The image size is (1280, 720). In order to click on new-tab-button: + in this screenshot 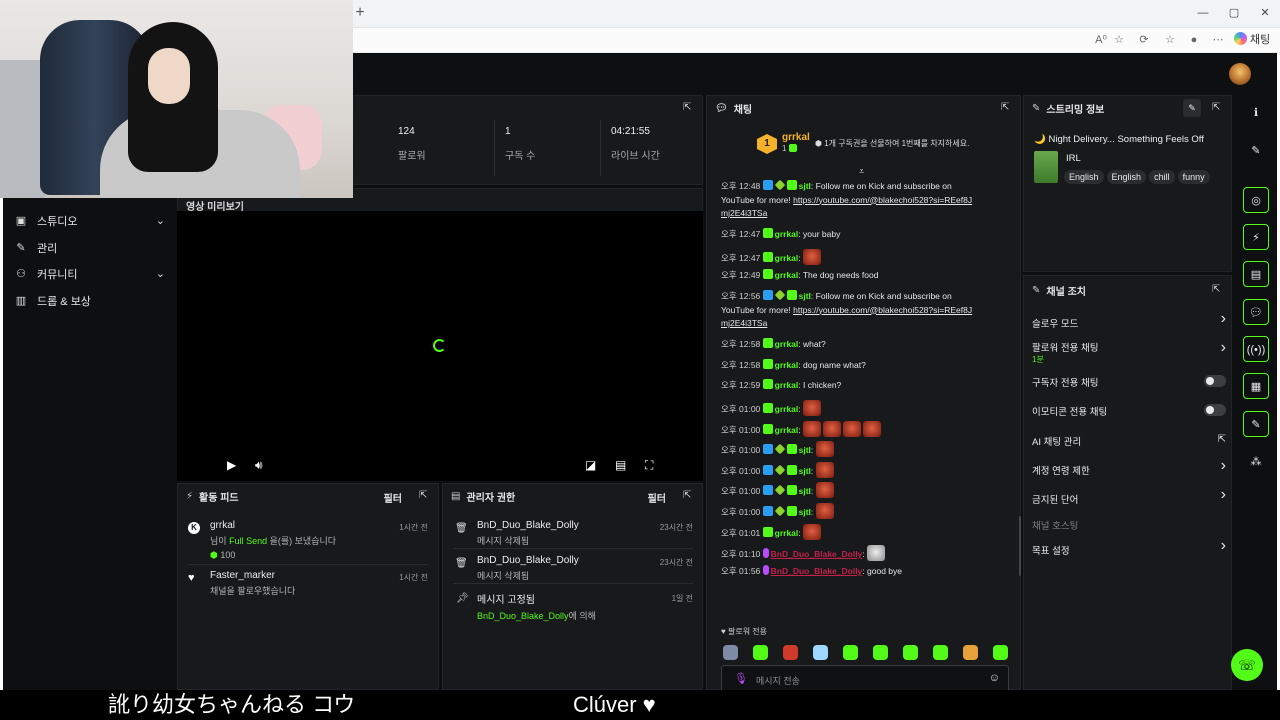, I will do `click(360, 13)`.